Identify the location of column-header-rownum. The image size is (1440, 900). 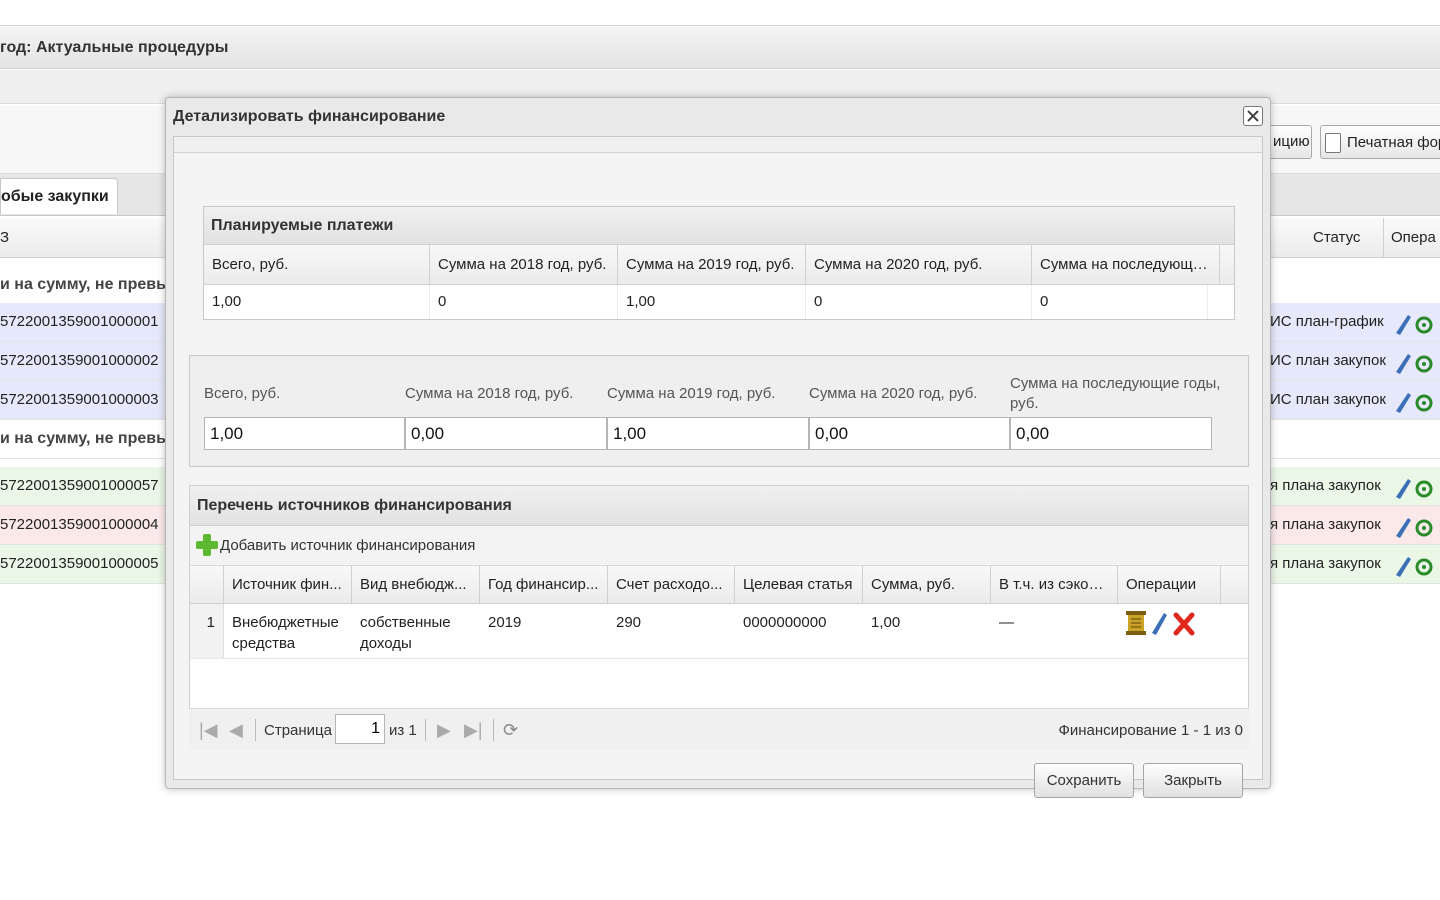
(207, 584).